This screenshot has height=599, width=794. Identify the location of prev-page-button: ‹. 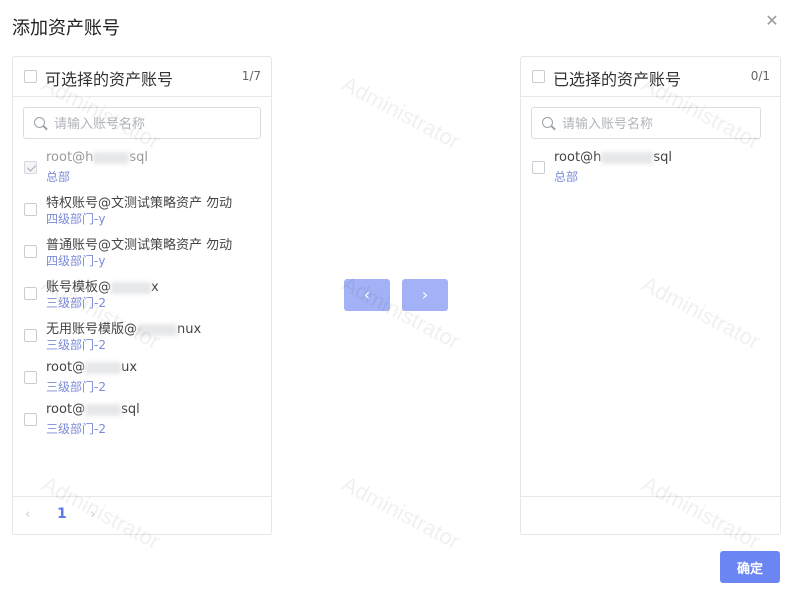
(27, 514).